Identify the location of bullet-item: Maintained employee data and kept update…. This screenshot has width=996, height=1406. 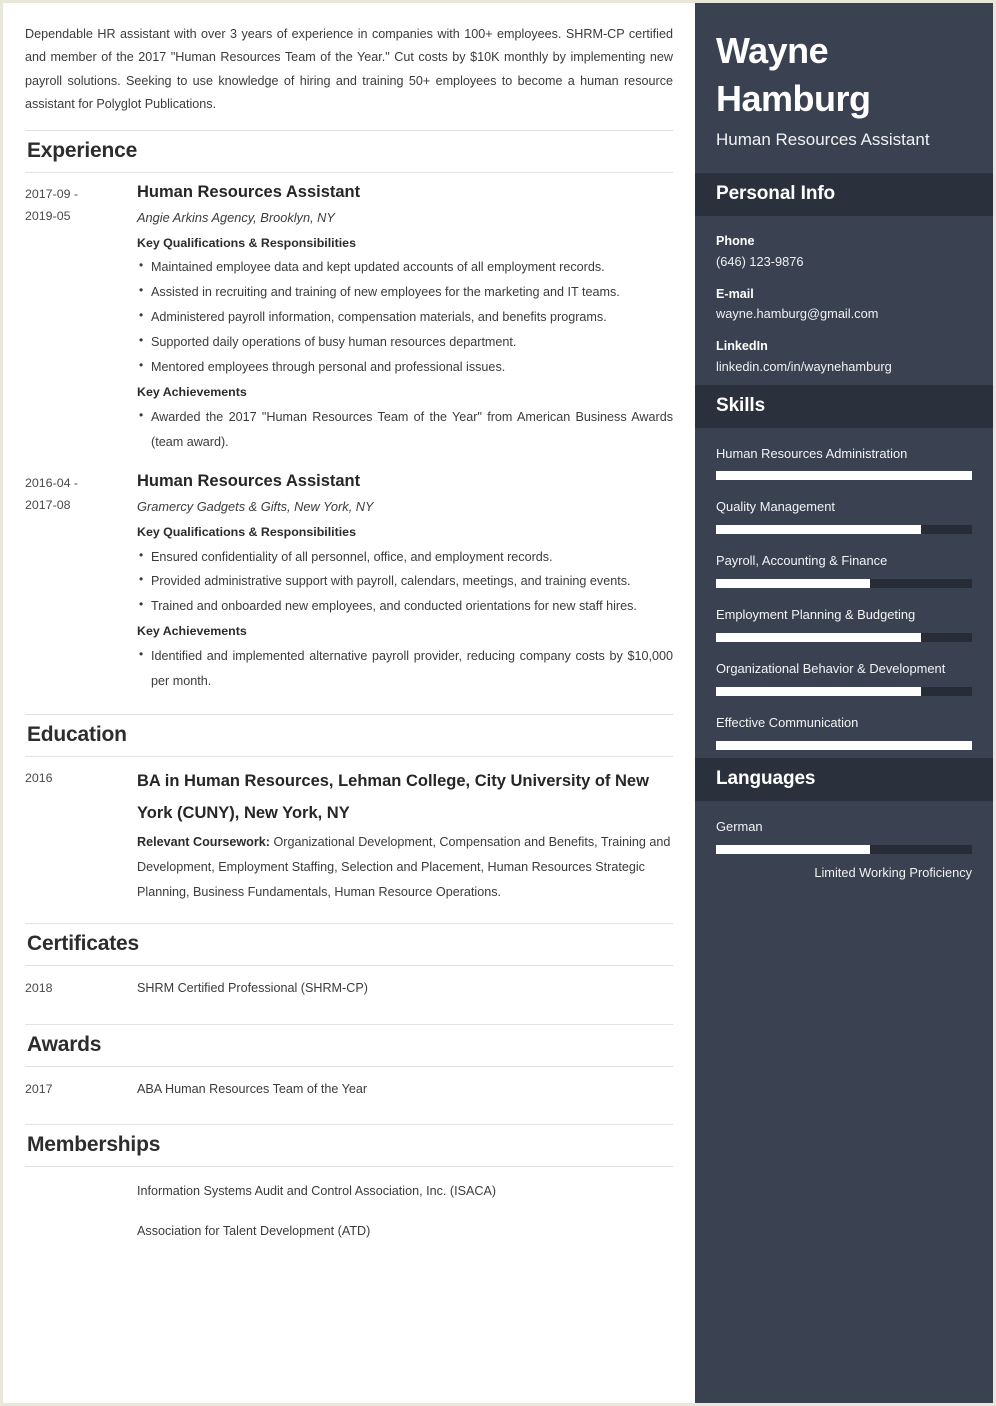
(405, 267).